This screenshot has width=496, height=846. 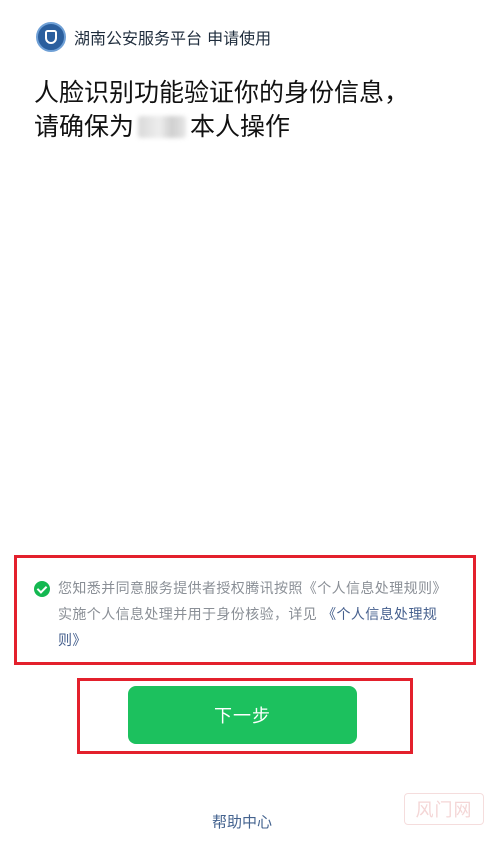 I want to click on police-shield-icon, so click(x=51, y=37).